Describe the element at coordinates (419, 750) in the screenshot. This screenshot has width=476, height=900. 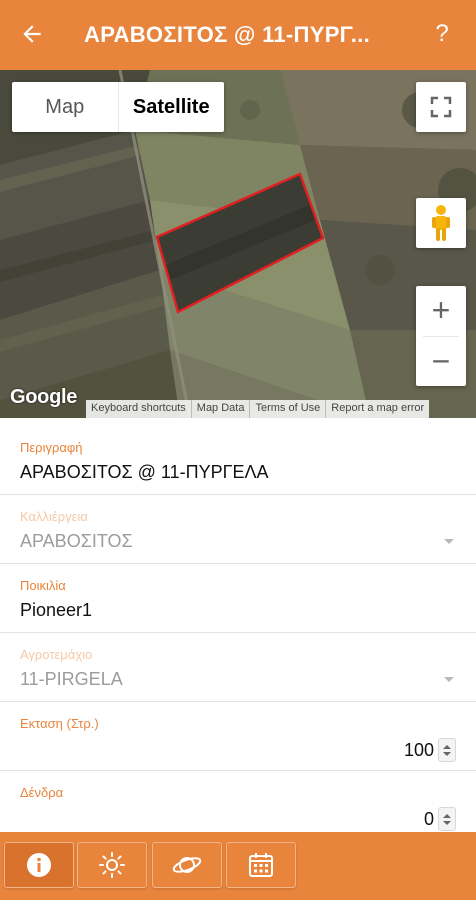
I see `area-input: 100` at that location.